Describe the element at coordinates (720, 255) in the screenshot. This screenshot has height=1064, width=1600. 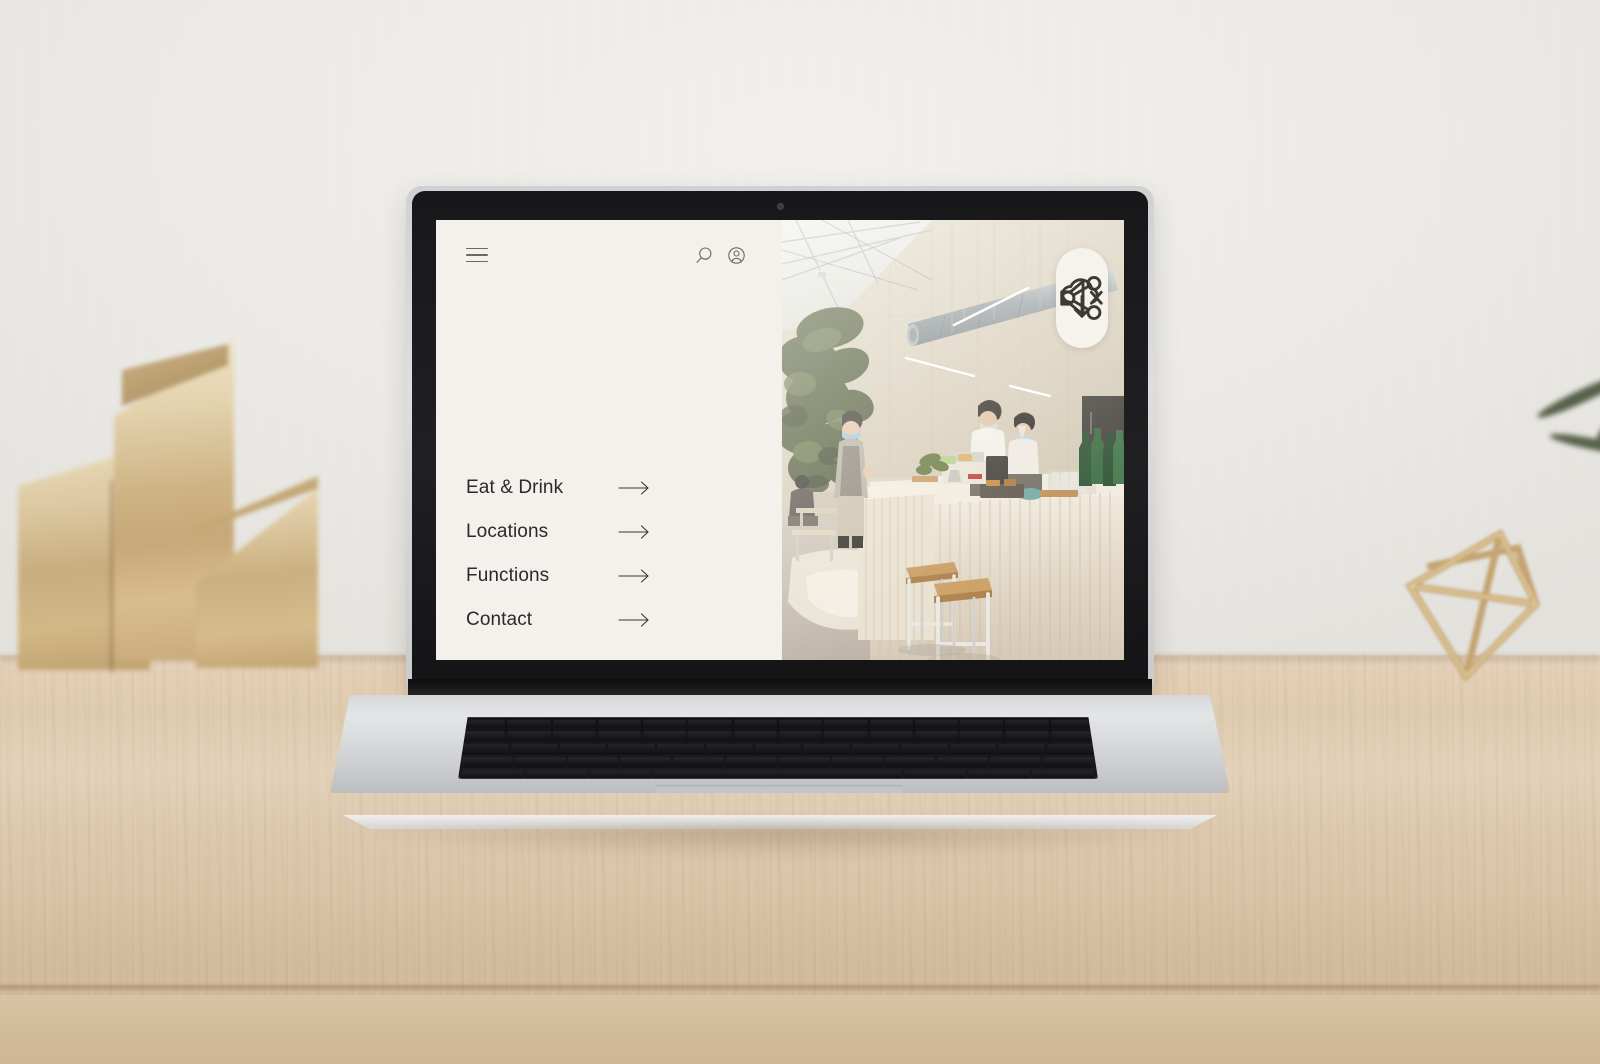
I see `header-icon-group` at that location.